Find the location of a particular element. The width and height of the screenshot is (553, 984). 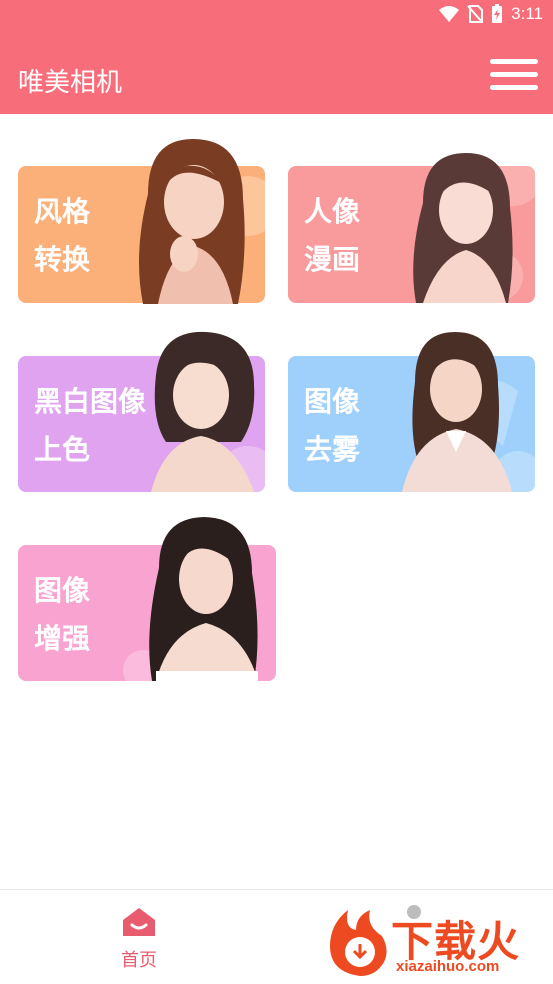

card-label: 图像 去雾 is located at coordinates (332, 425).